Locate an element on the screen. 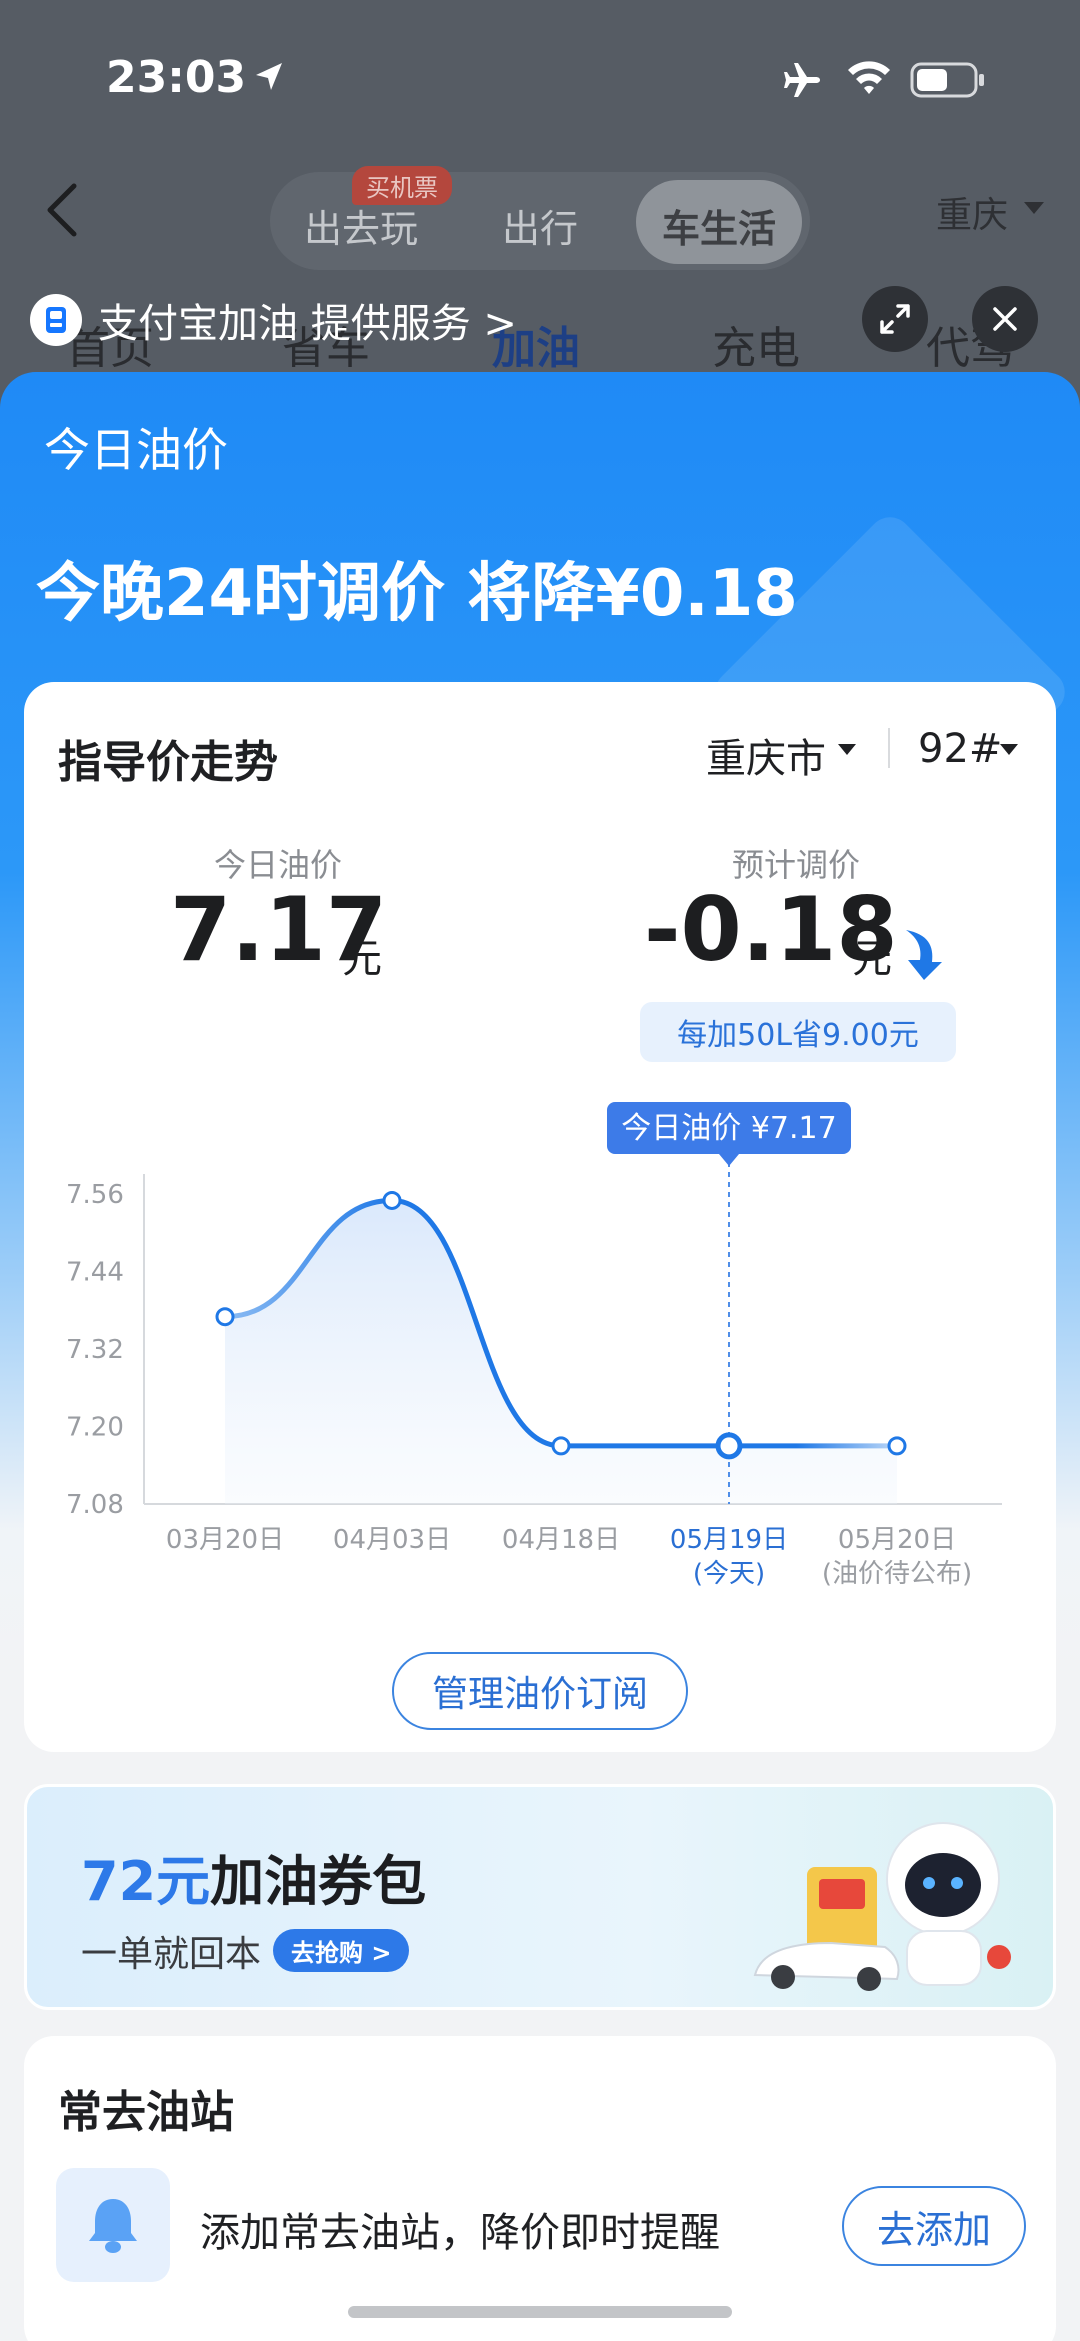 Image resolution: width=1080 pixels, height=2341 pixels. x-tick-sublabel: (油价待公布) is located at coordinates (897, 1574).